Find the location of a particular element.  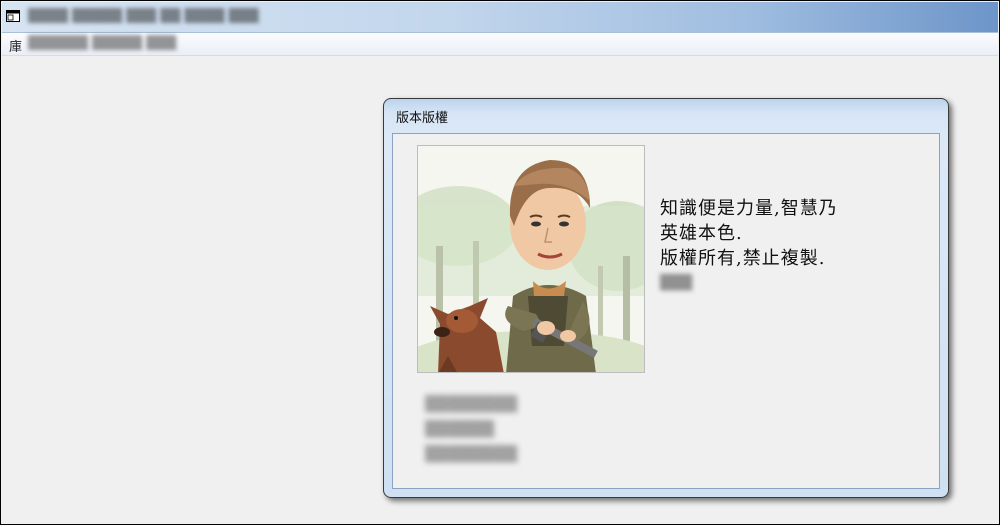

quote-line-3: 版權所有,禁止複製. is located at coordinates (743, 258).